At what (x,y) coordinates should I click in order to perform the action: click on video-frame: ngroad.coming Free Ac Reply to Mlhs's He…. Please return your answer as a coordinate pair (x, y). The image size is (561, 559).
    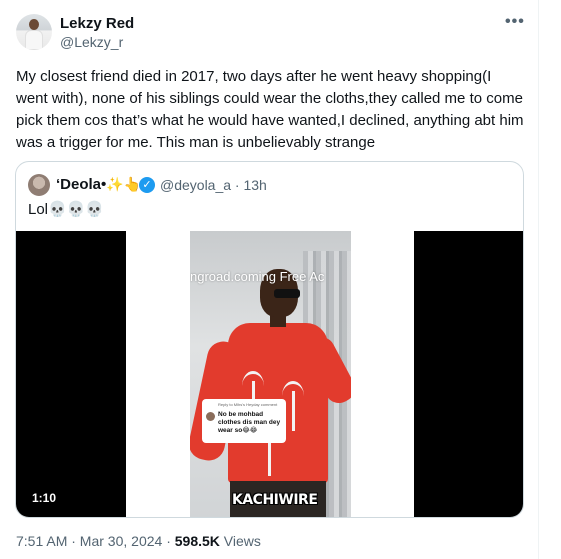
    Looking at the image, I should click on (270, 374).